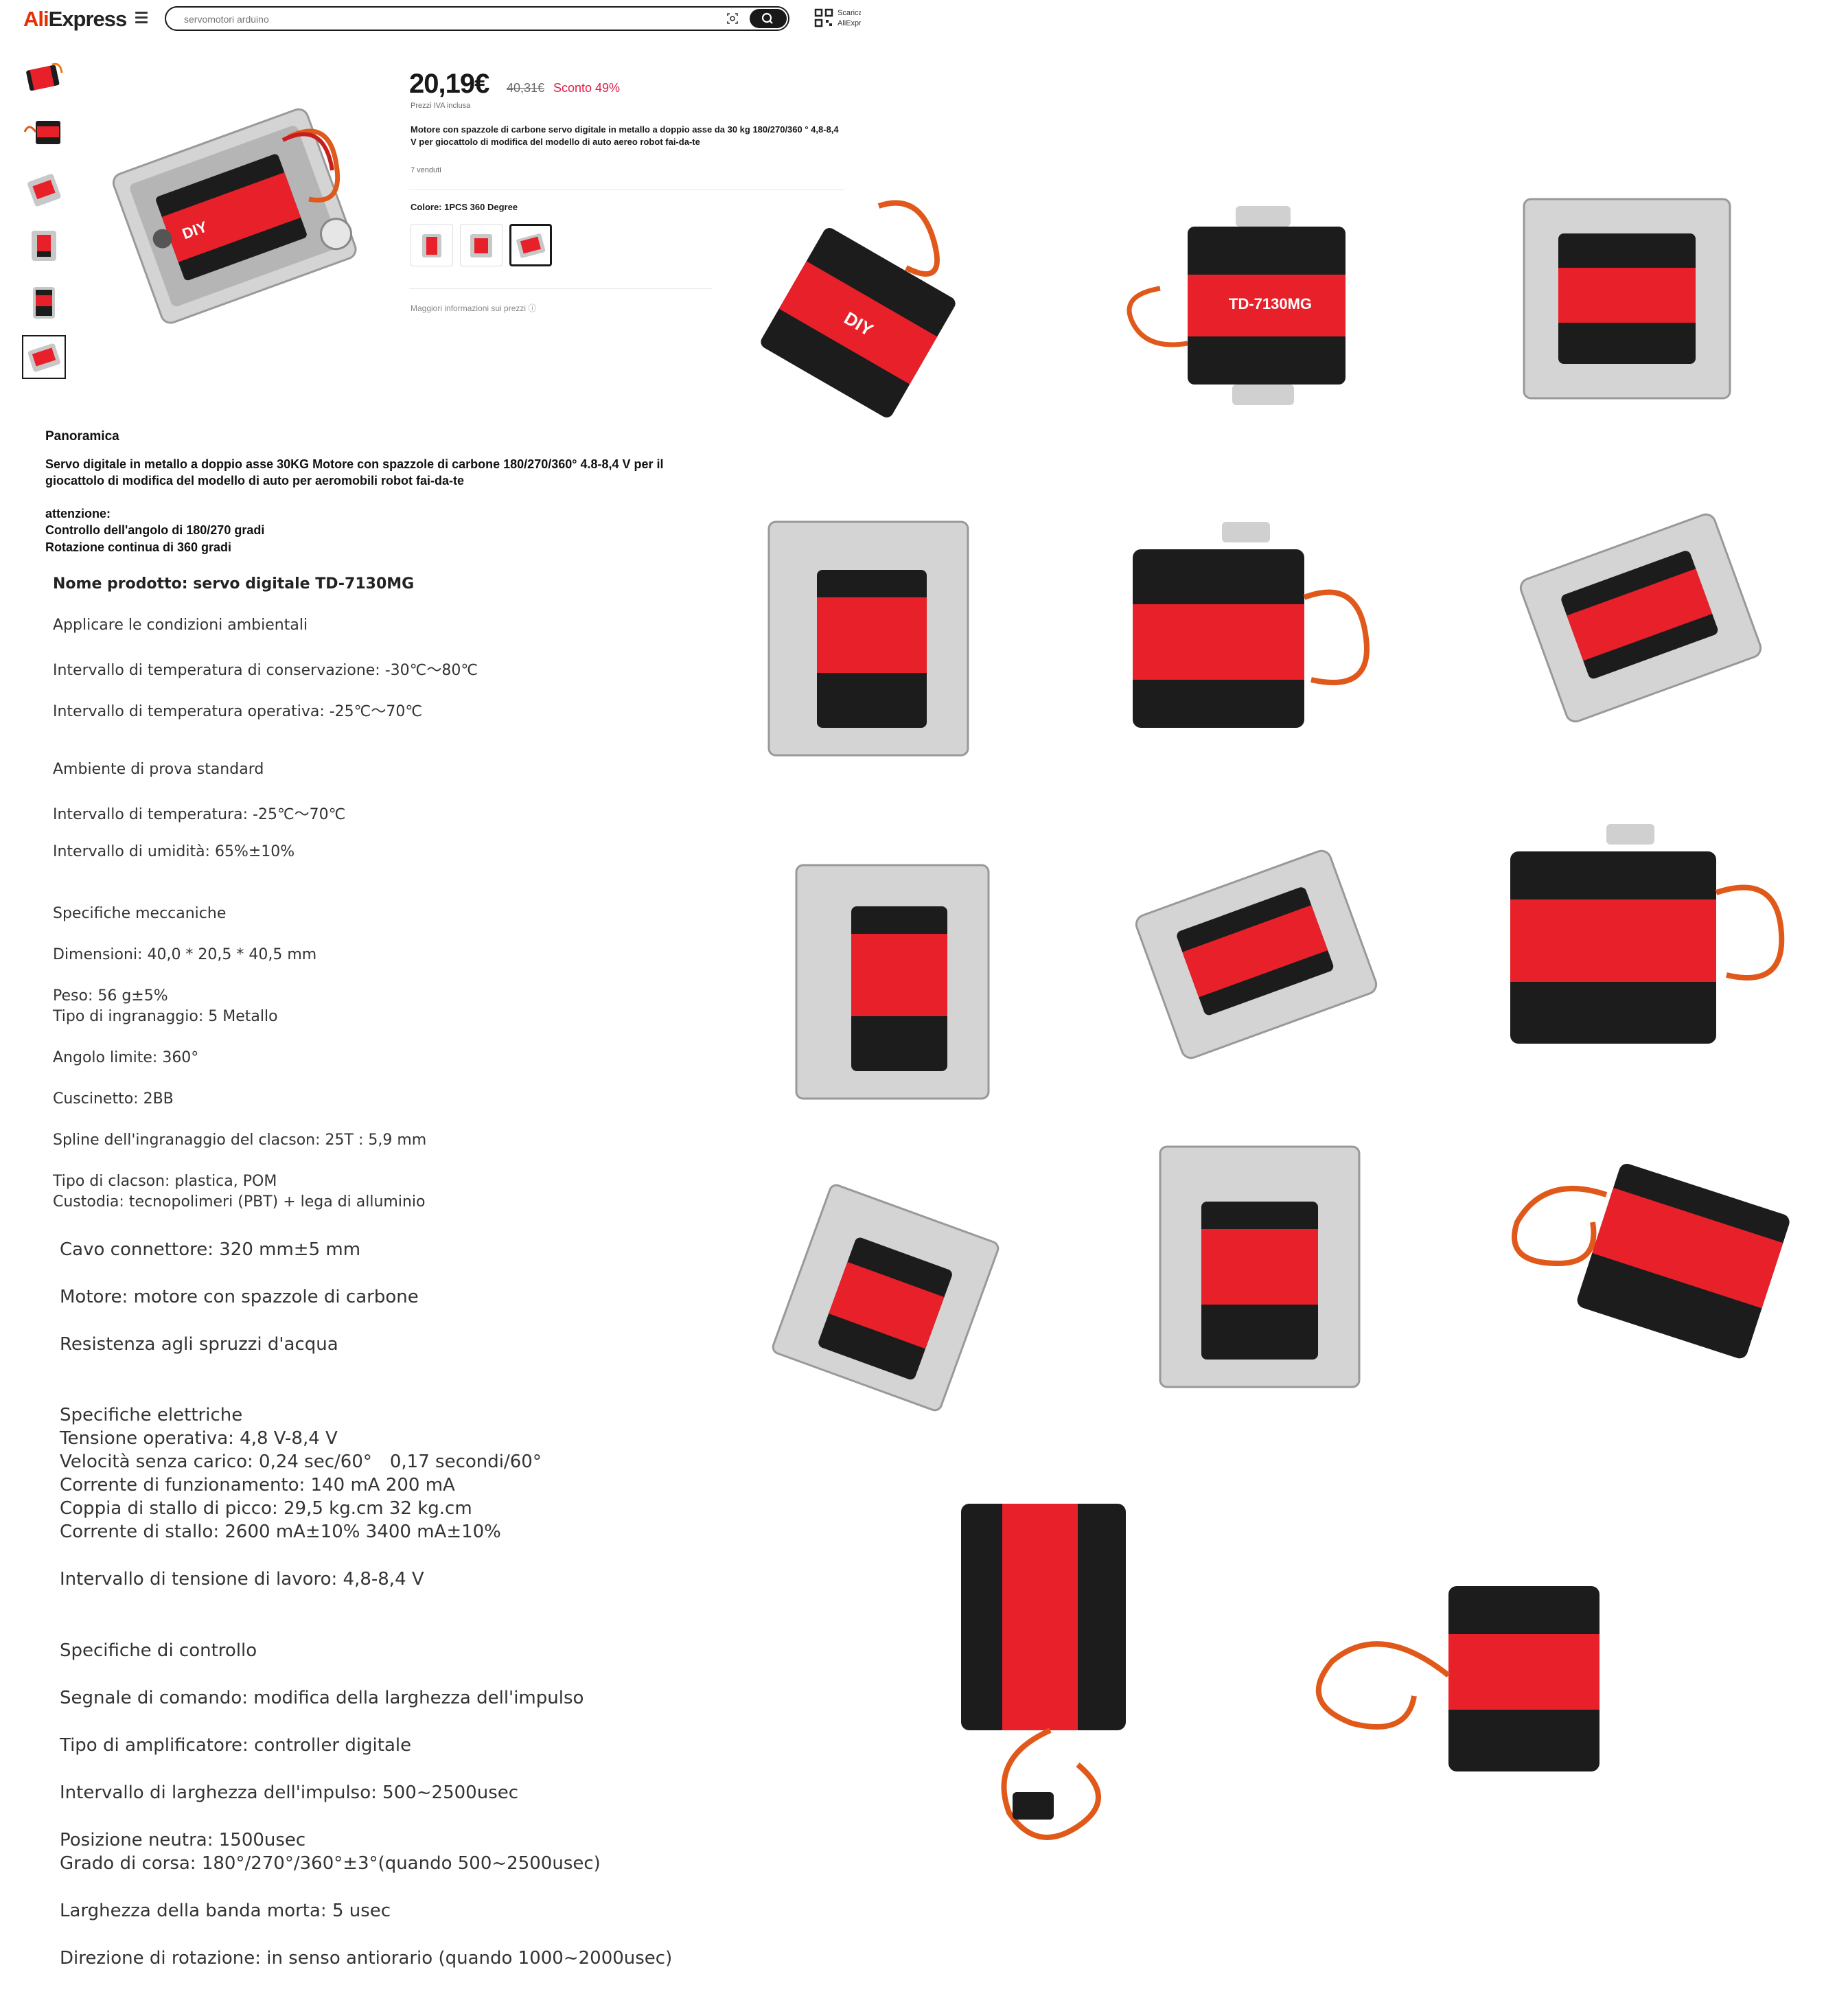  Describe the element at coordinates (110, 996) in the screenshot. I see `spec-weight: Peso: 56 g±5%` at that location.